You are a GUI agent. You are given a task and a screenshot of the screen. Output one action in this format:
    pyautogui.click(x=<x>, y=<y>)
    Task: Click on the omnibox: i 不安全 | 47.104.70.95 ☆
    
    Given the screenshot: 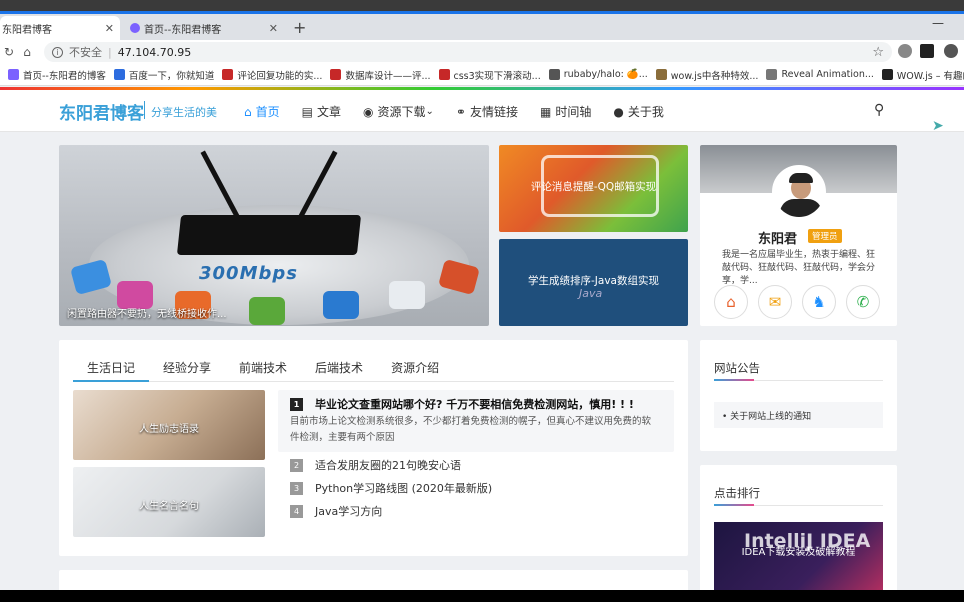 What is the action you would take?
    pyautogui.click(x=468, y=52)
    